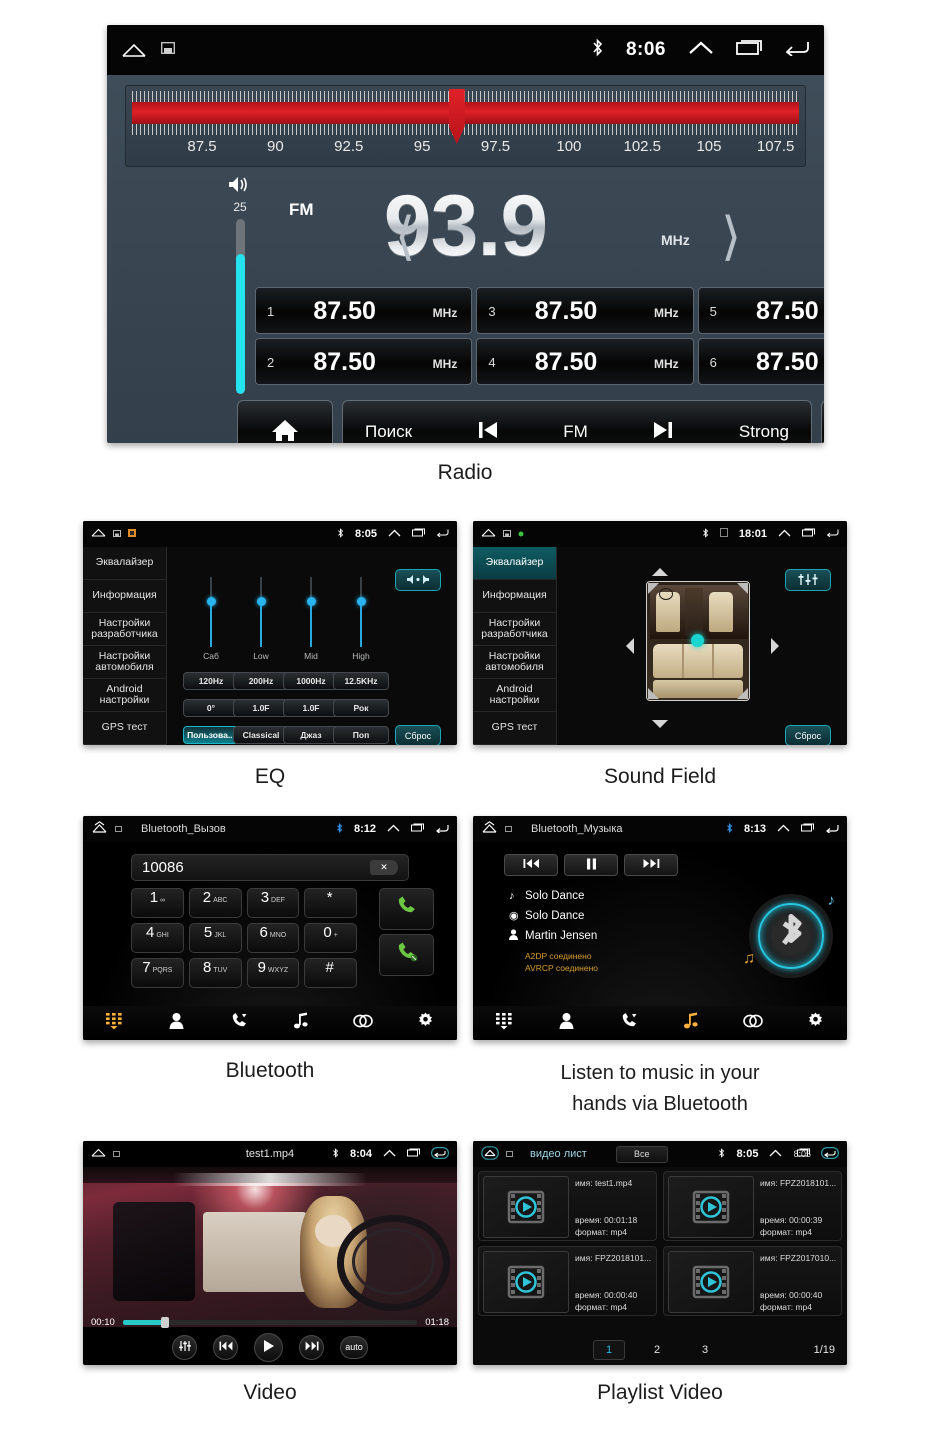 Image resolution: width=930 pixels, height=1451 pixels. What do you see at coordinates (270, 1247) in the screenshot?
I see `video-frame` at bounding box center [270, 1247].